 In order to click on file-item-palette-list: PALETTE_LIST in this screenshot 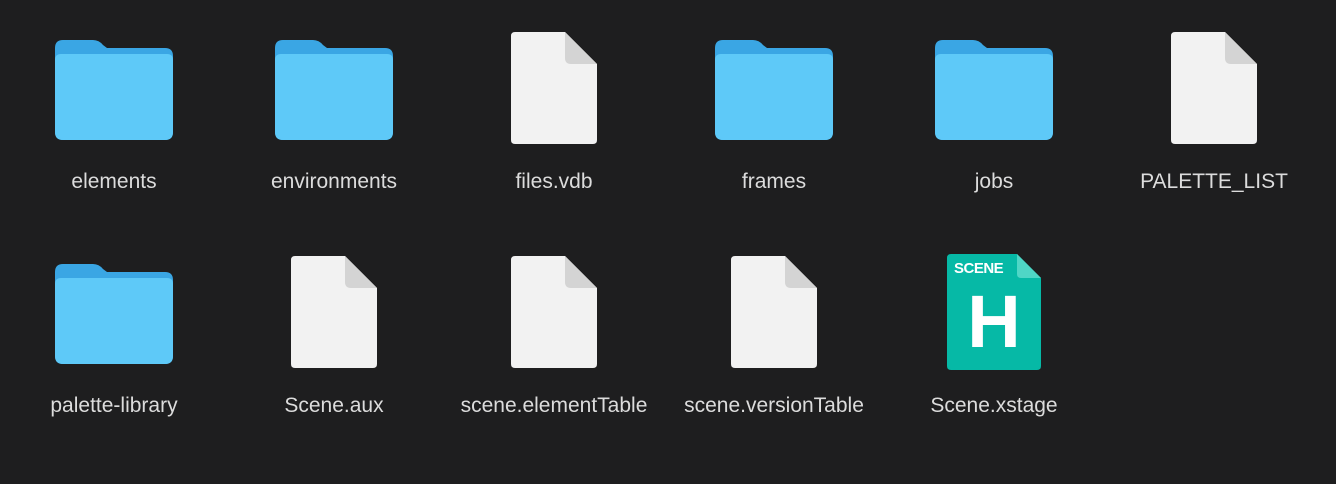, I will do `click(1214, 112)`.